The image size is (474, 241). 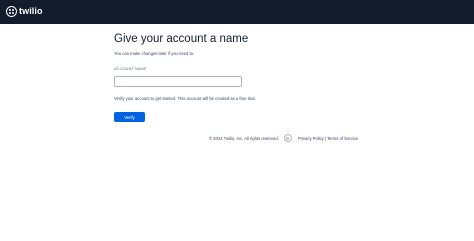 What do you see at coordinates (129, 117) in the screenshot?
I see `verify-button: Verify` at bounding box center [129, 117].